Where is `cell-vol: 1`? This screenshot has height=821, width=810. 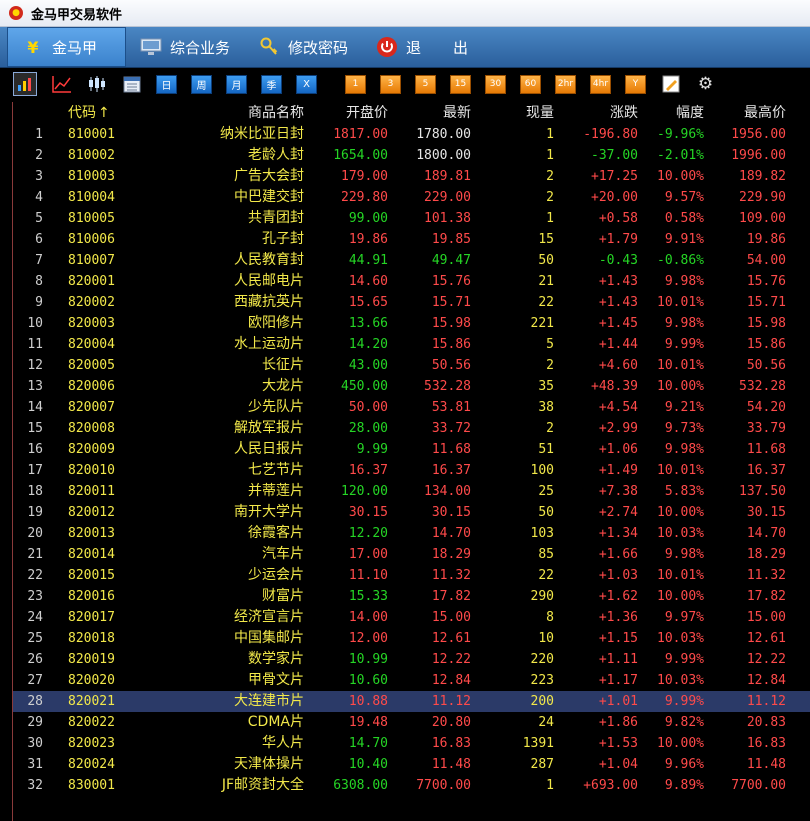
cell-vol: 1 is located at coordinates (550, 218).